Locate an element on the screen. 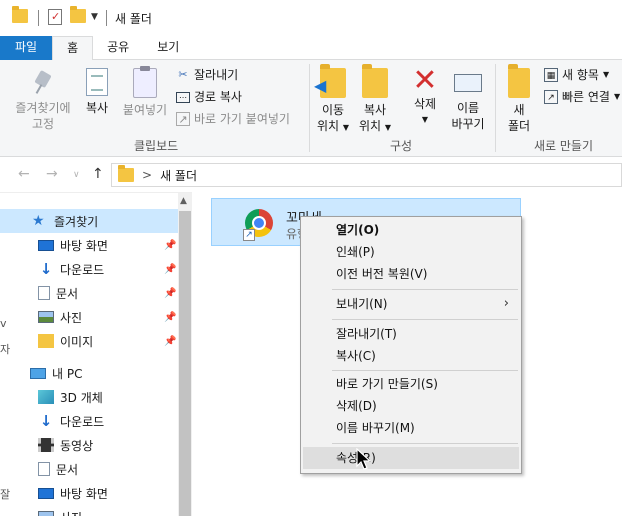 Image resolution: width=622 pixels, height=516 pixels. quick-access-dropdown-icon: ▼ is located at coordinates (94, 17).